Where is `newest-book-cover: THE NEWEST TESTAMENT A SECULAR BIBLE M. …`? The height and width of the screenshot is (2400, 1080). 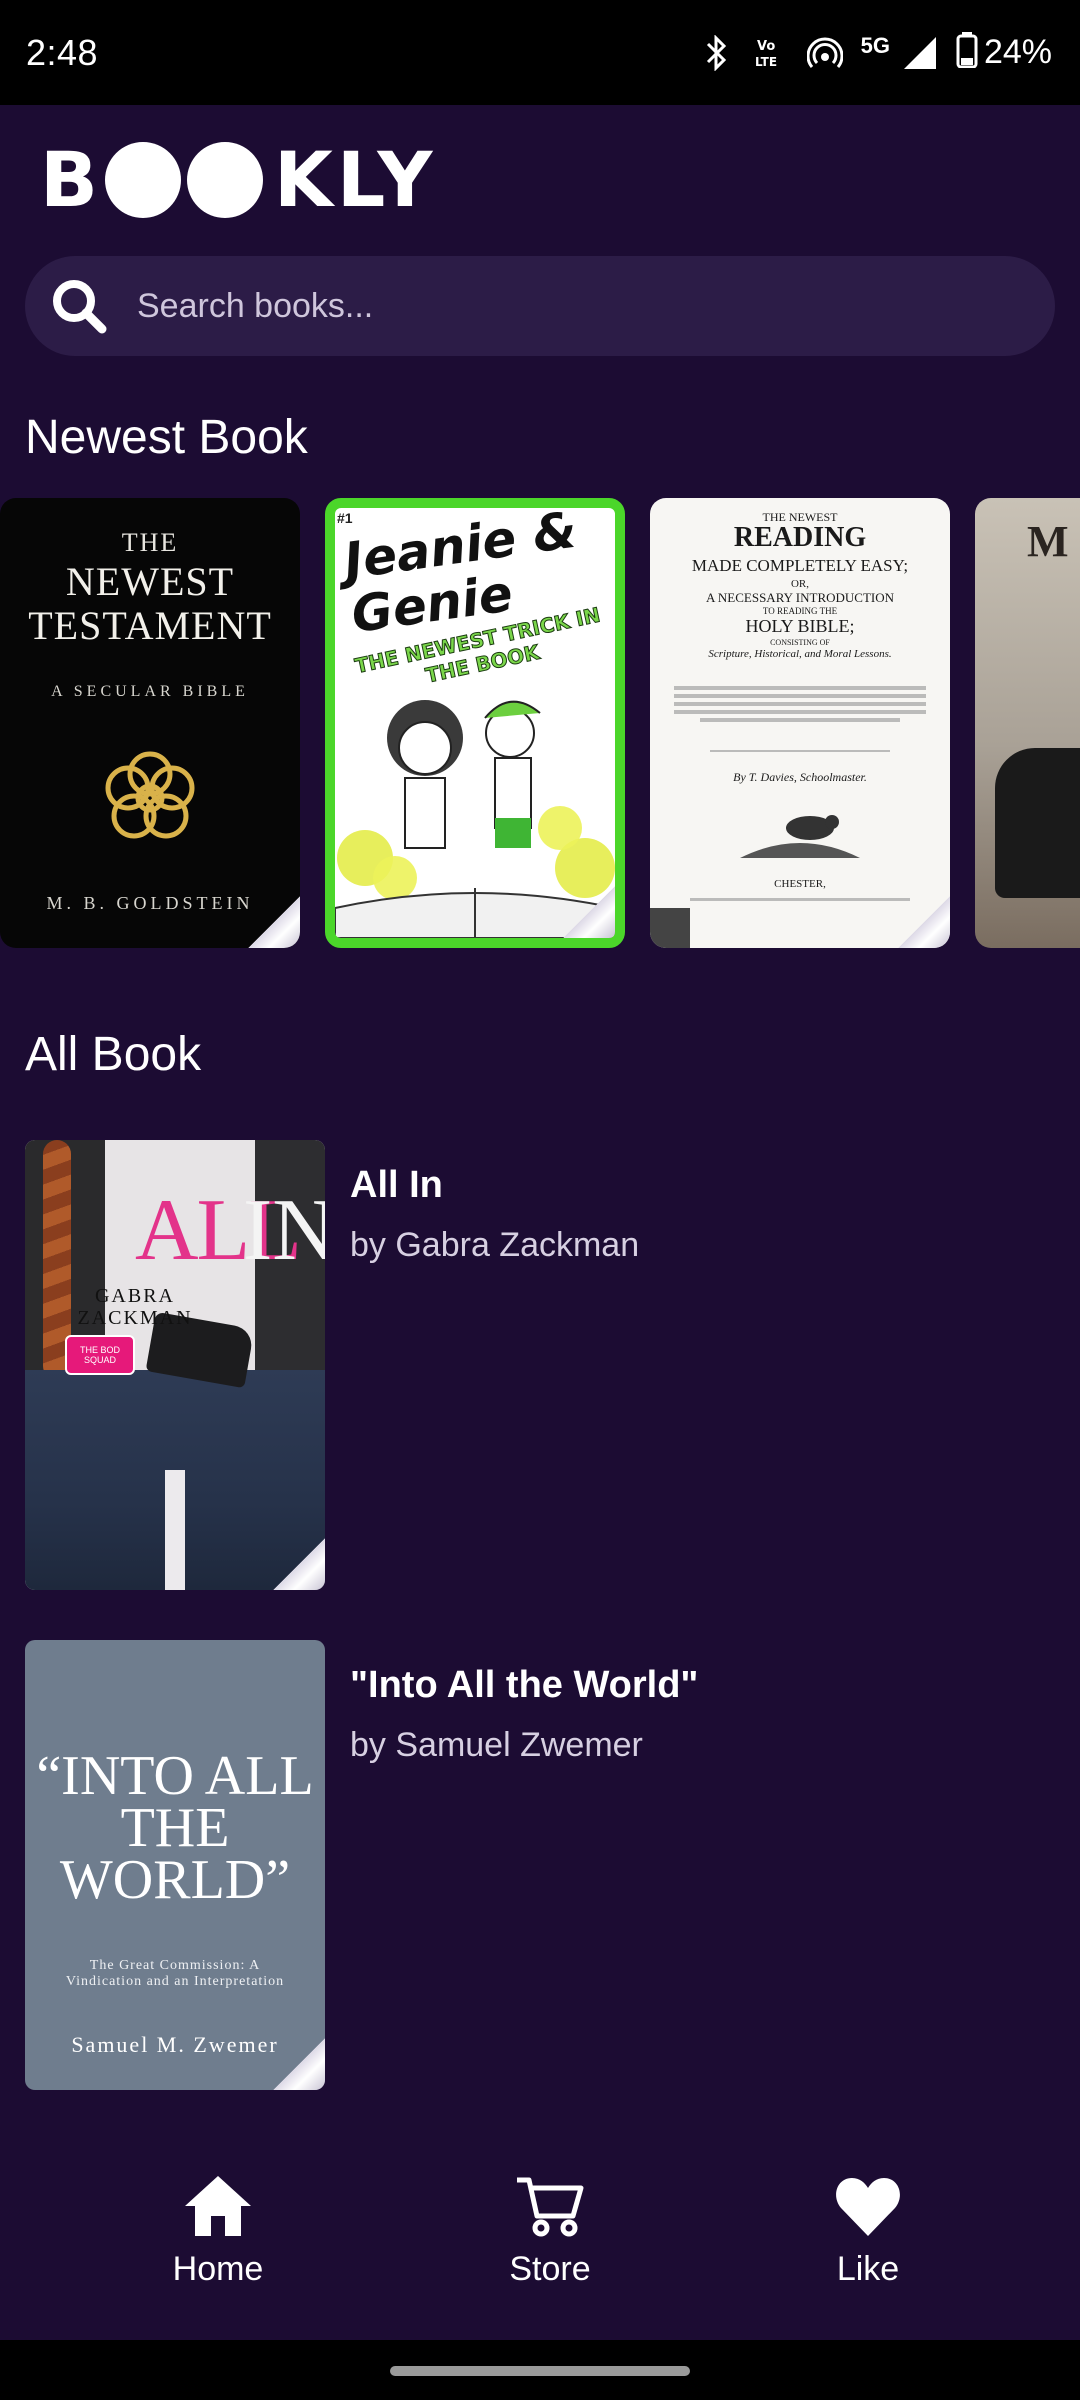
newest-book-cover: THE NEWEST TESTAMENT A SECULAR BIBLE M. … is located at coordinates (150, 723).